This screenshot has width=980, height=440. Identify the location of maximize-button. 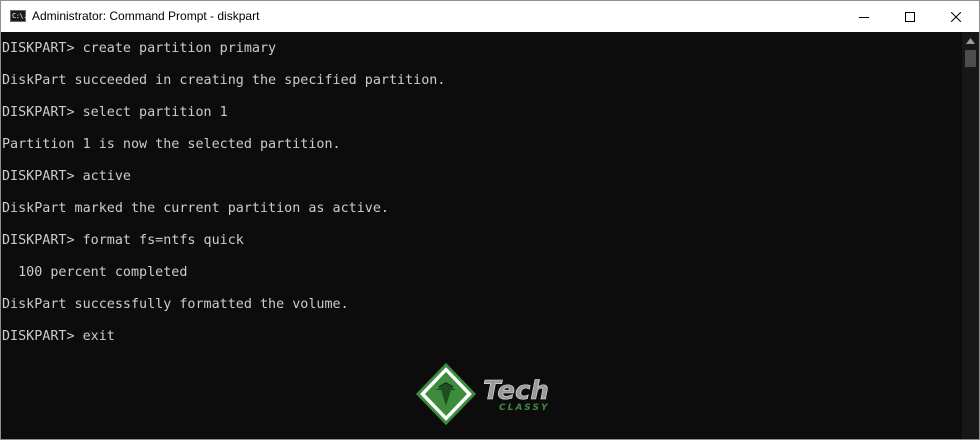
(910, 16).